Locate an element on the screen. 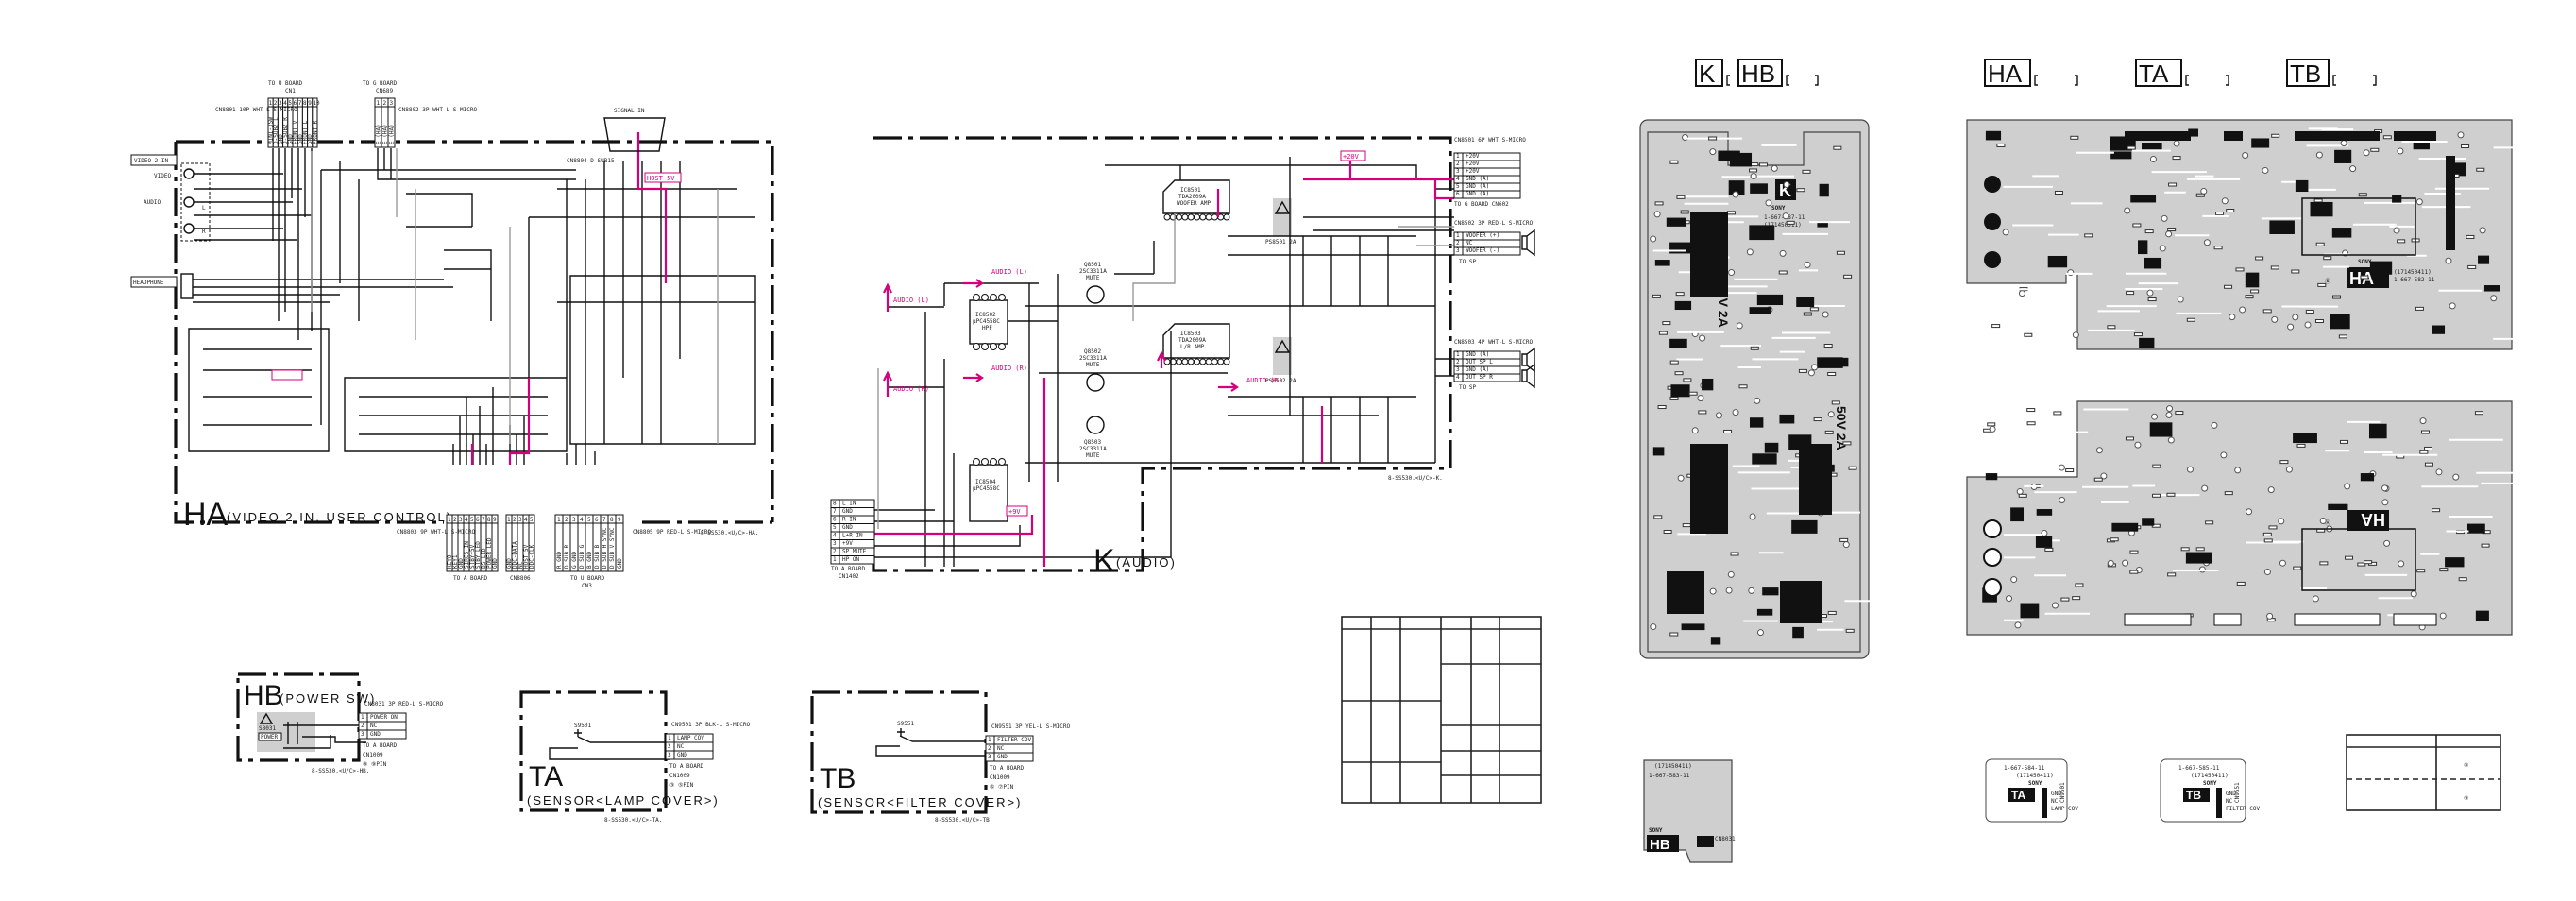  cn8805-destination: TO U BOARD is located at coordinates (587, 578).